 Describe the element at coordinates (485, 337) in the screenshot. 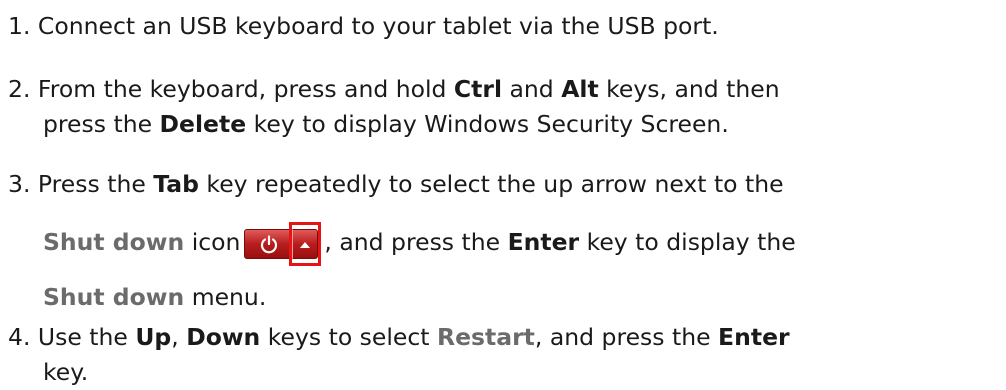

I see `restart-label: Restart` at that location.